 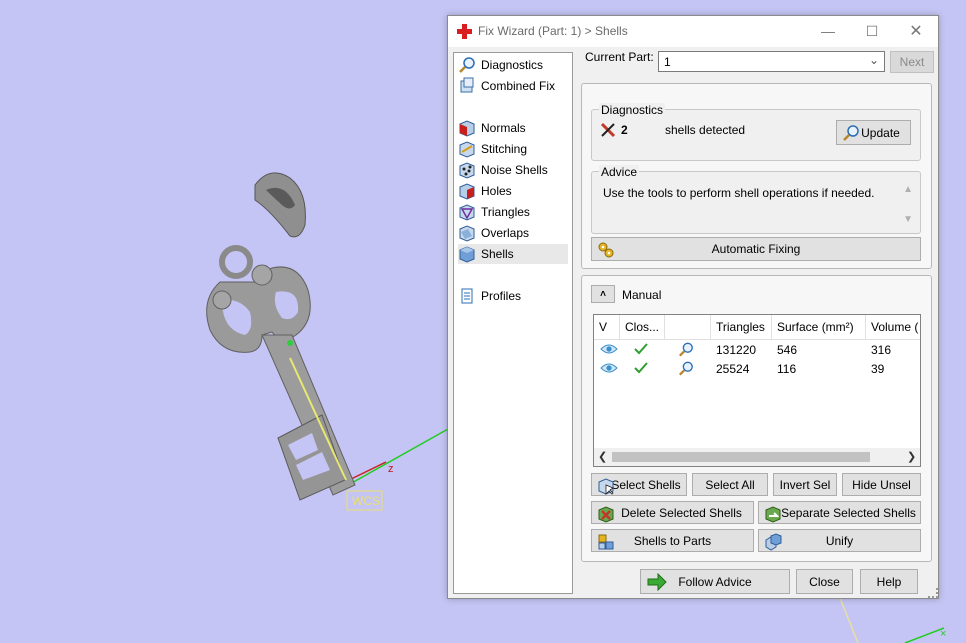 What do you see at coordinates (513, 191) in the screenshot?
I see `sidebar-item-holes: Holes` at bounding box center [513, 191].